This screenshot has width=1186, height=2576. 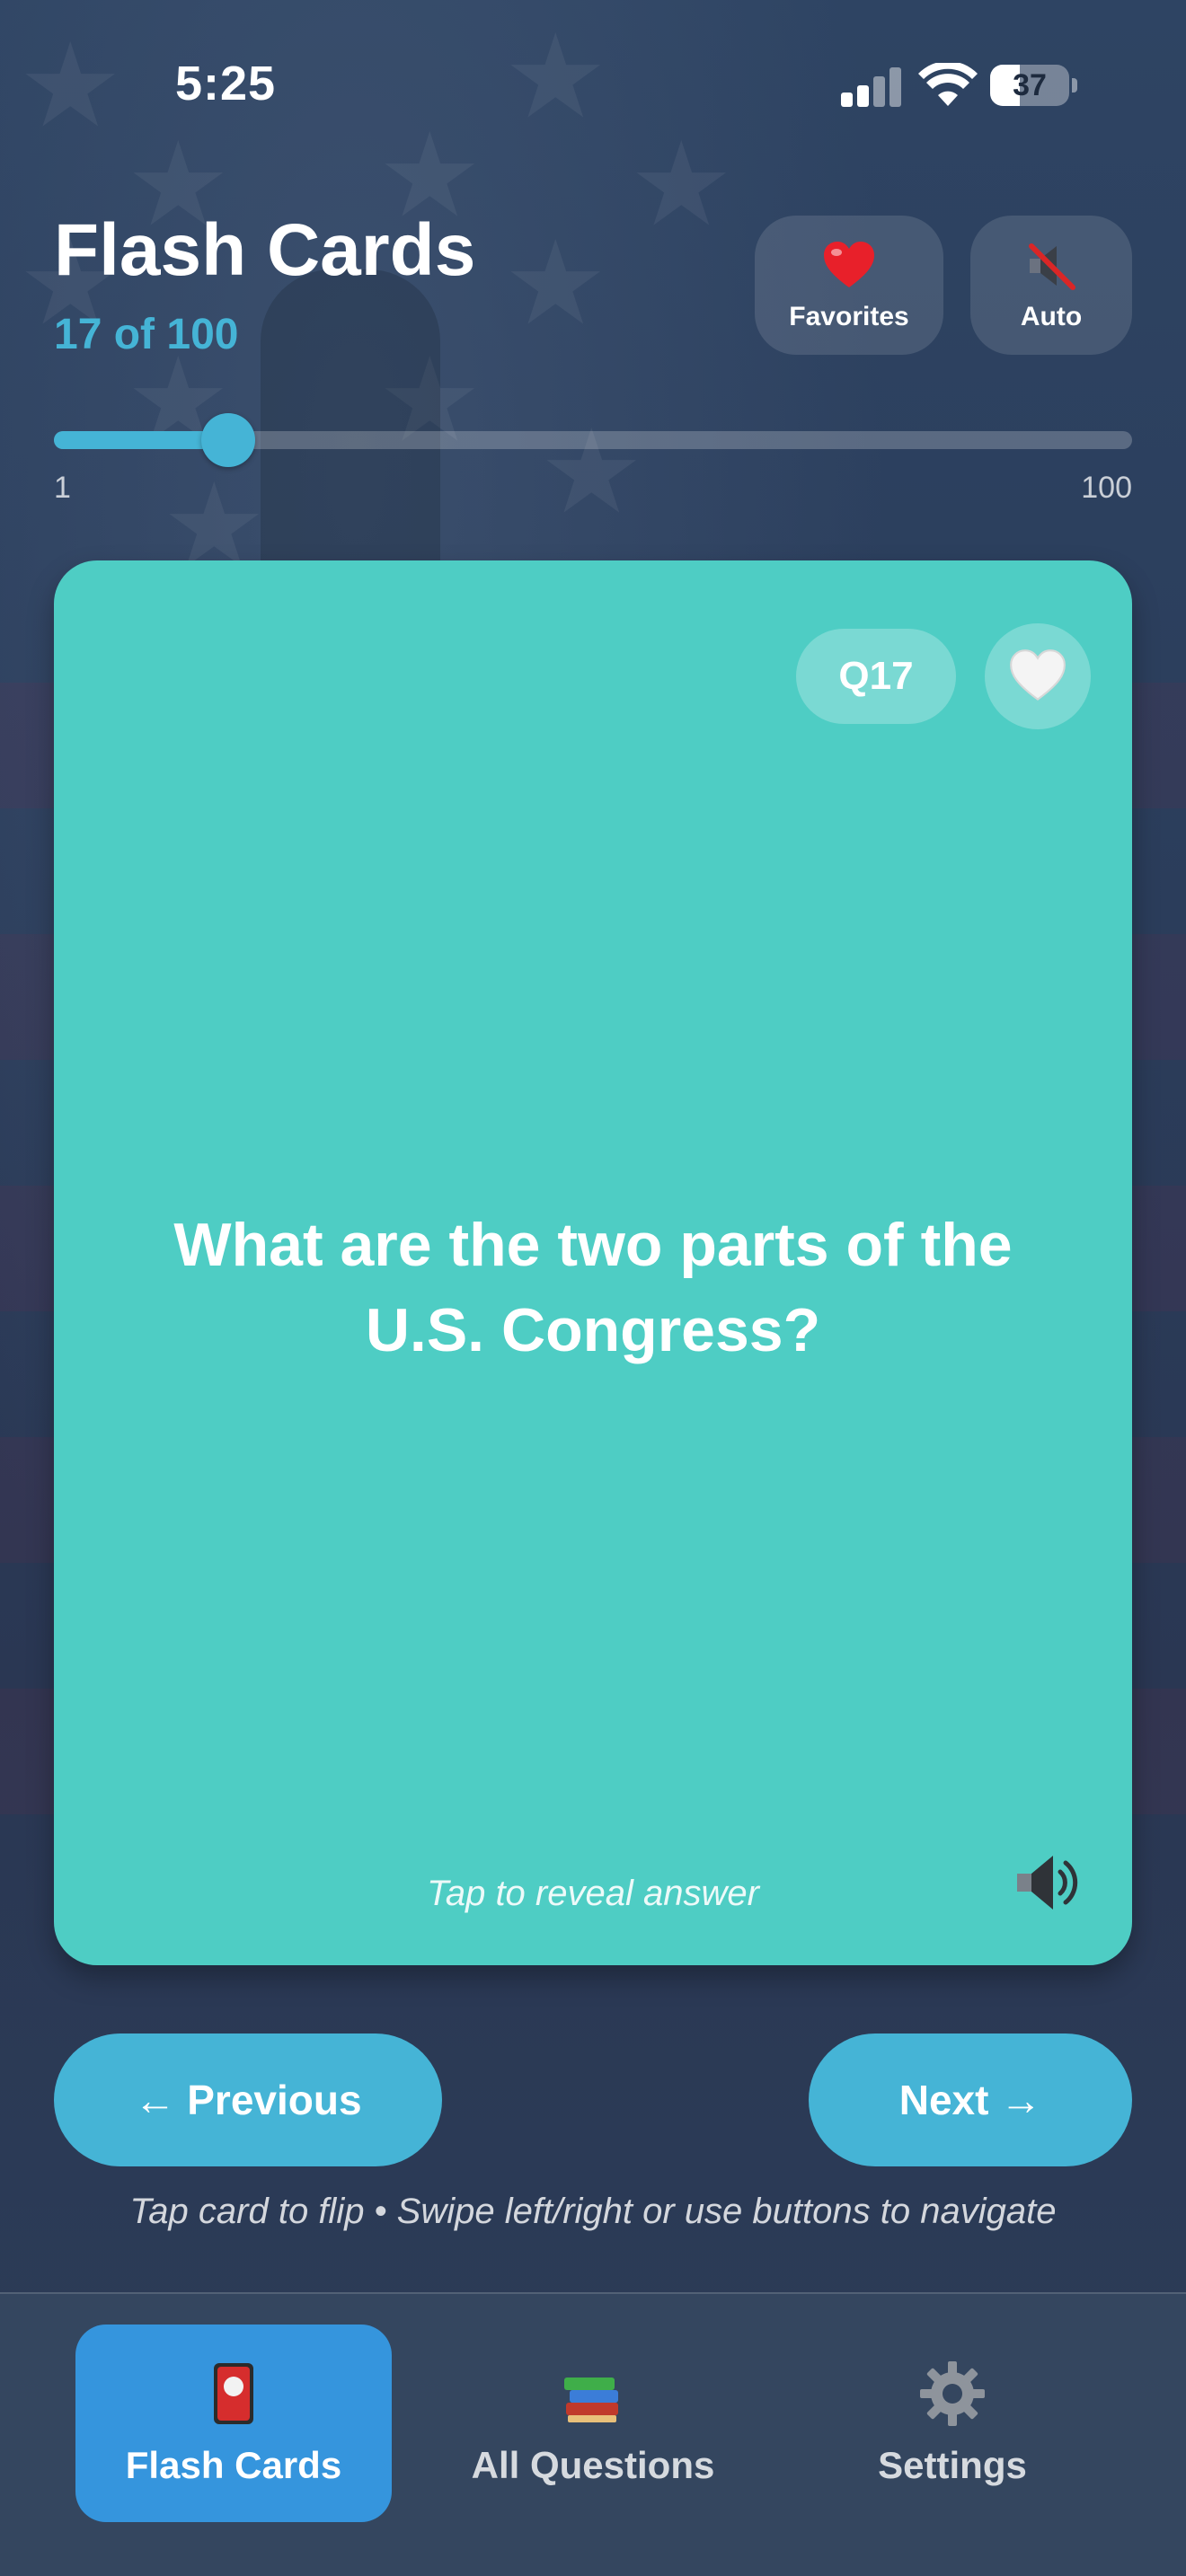 I want to click on auto-play-button: Auto, so click(x=1051, y=285).